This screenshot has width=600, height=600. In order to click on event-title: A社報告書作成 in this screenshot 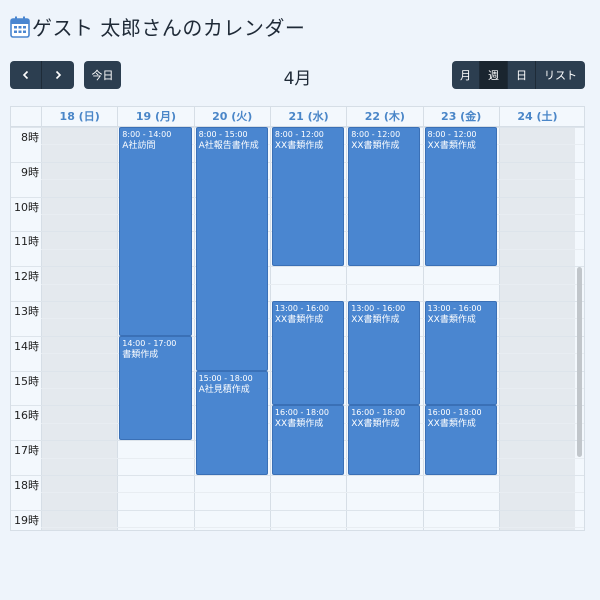, I will do `click(228, 146)`.